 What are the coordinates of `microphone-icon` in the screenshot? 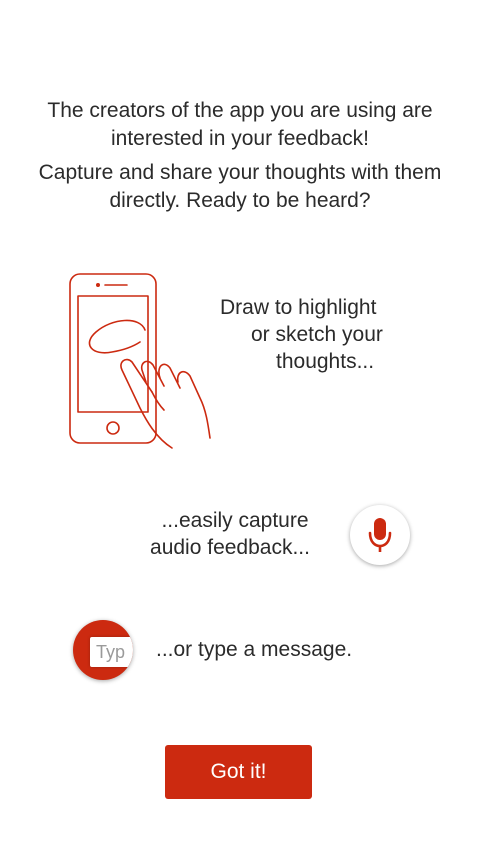 It's located at (380, 535).